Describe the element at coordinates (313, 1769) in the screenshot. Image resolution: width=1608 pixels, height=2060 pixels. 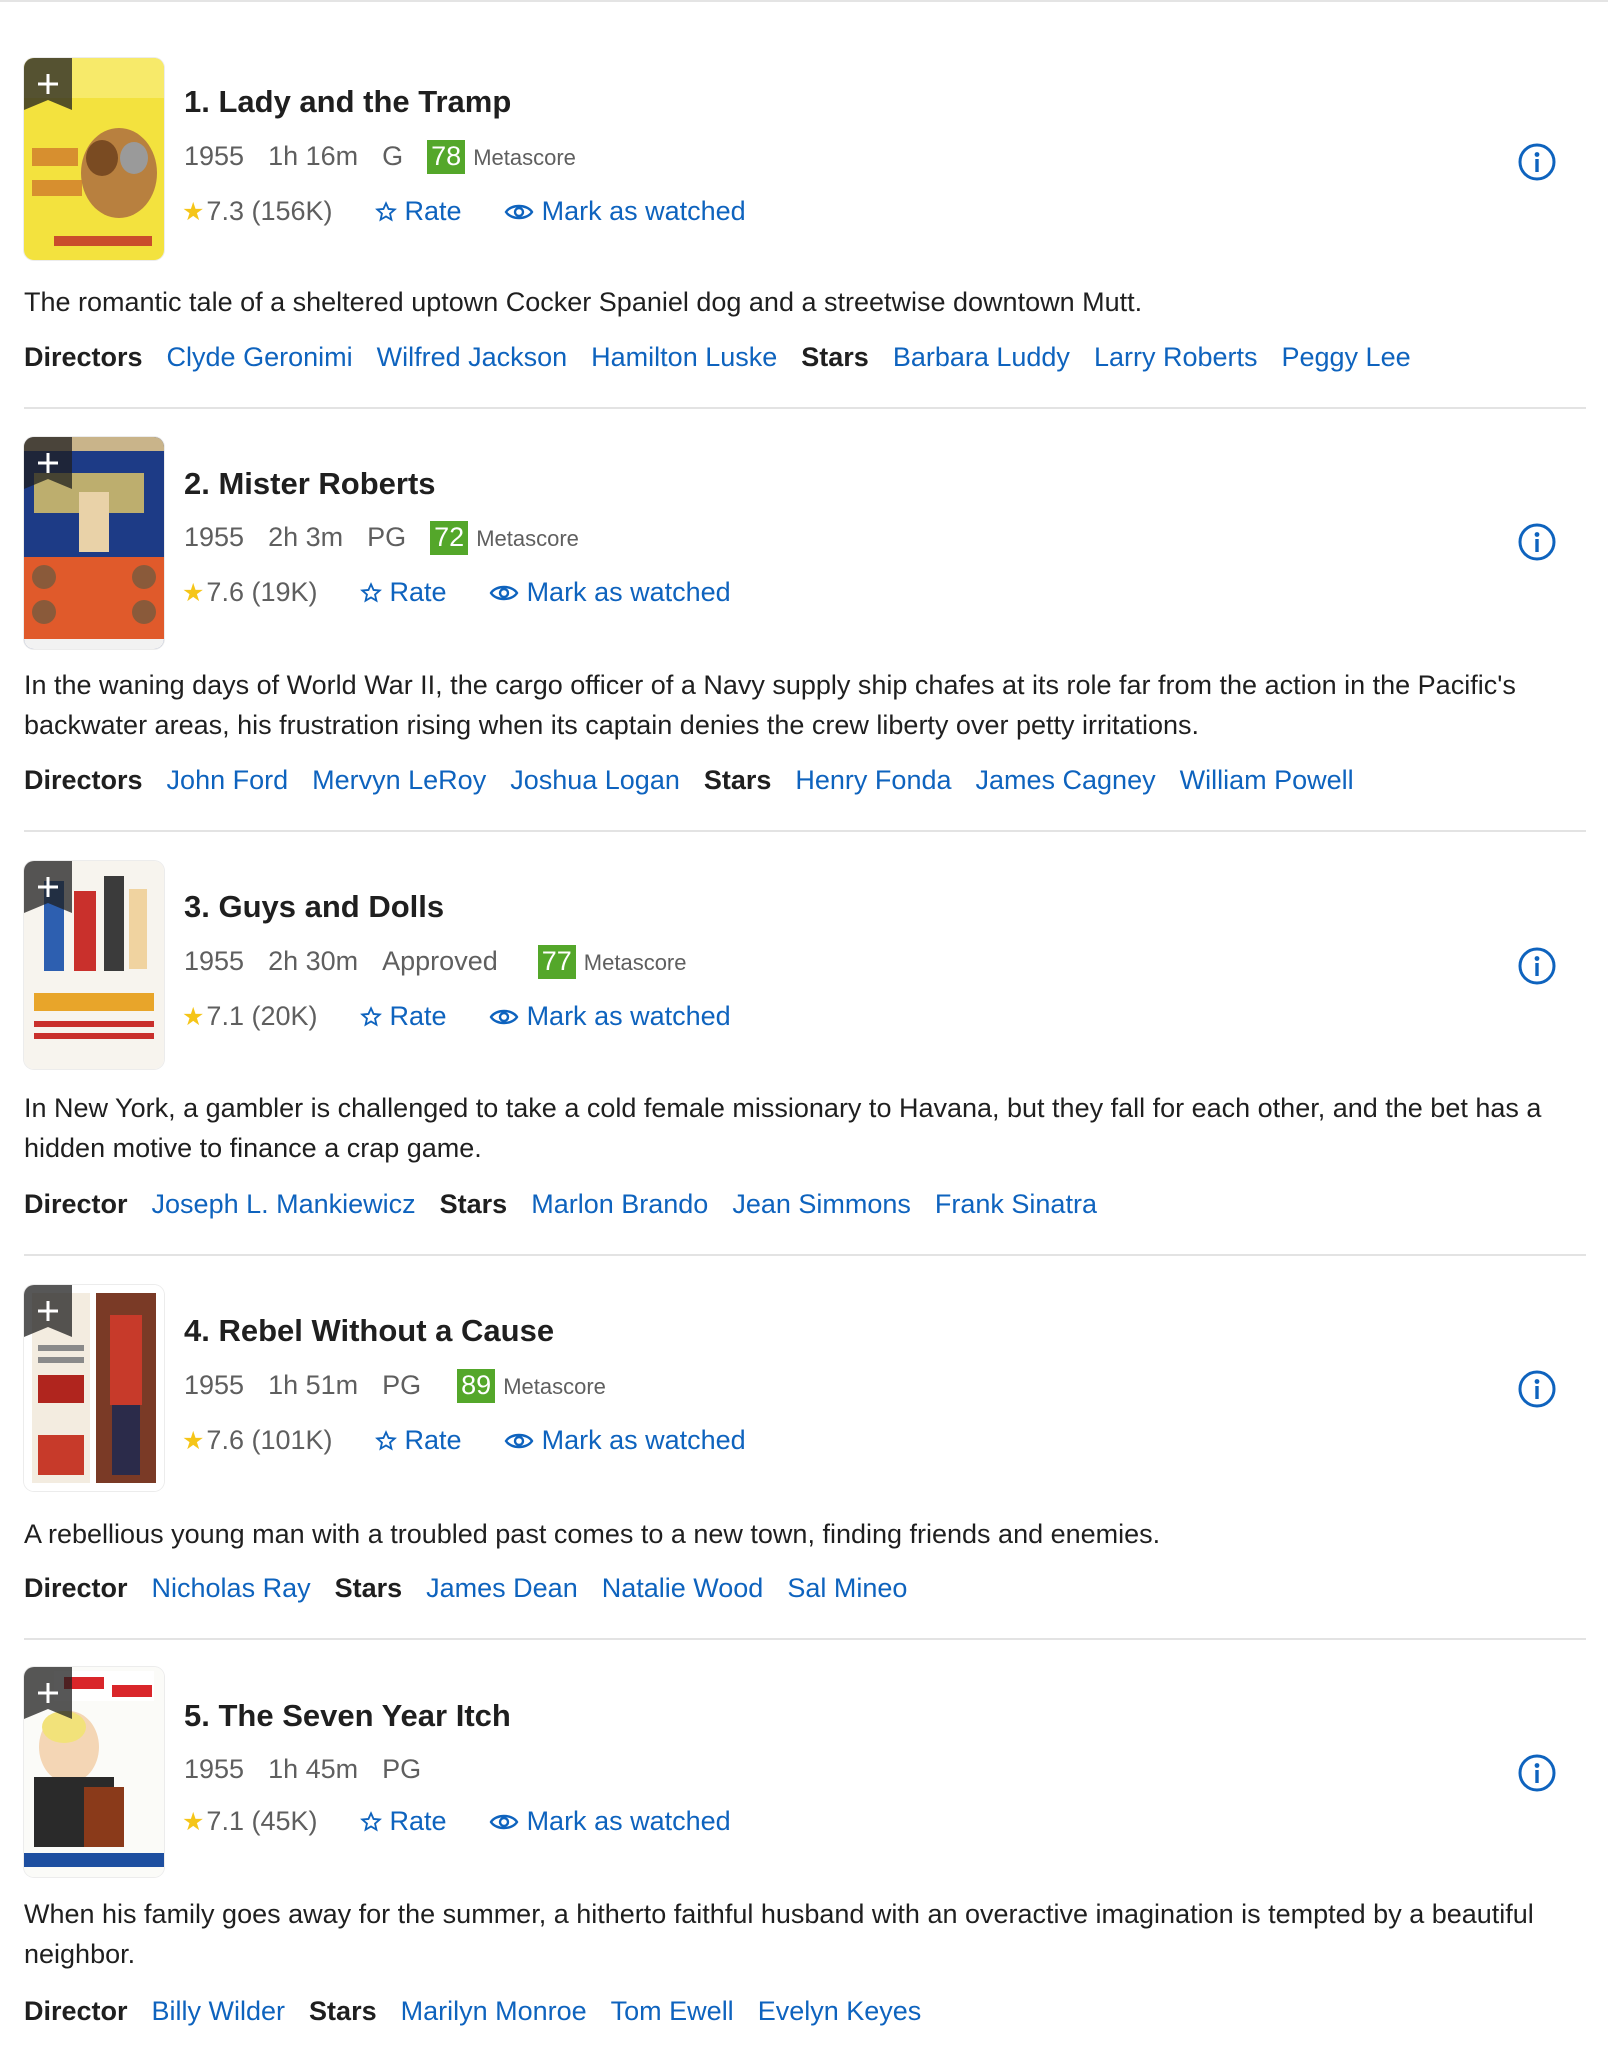
I see `runtime: 1h 45m` at that location.